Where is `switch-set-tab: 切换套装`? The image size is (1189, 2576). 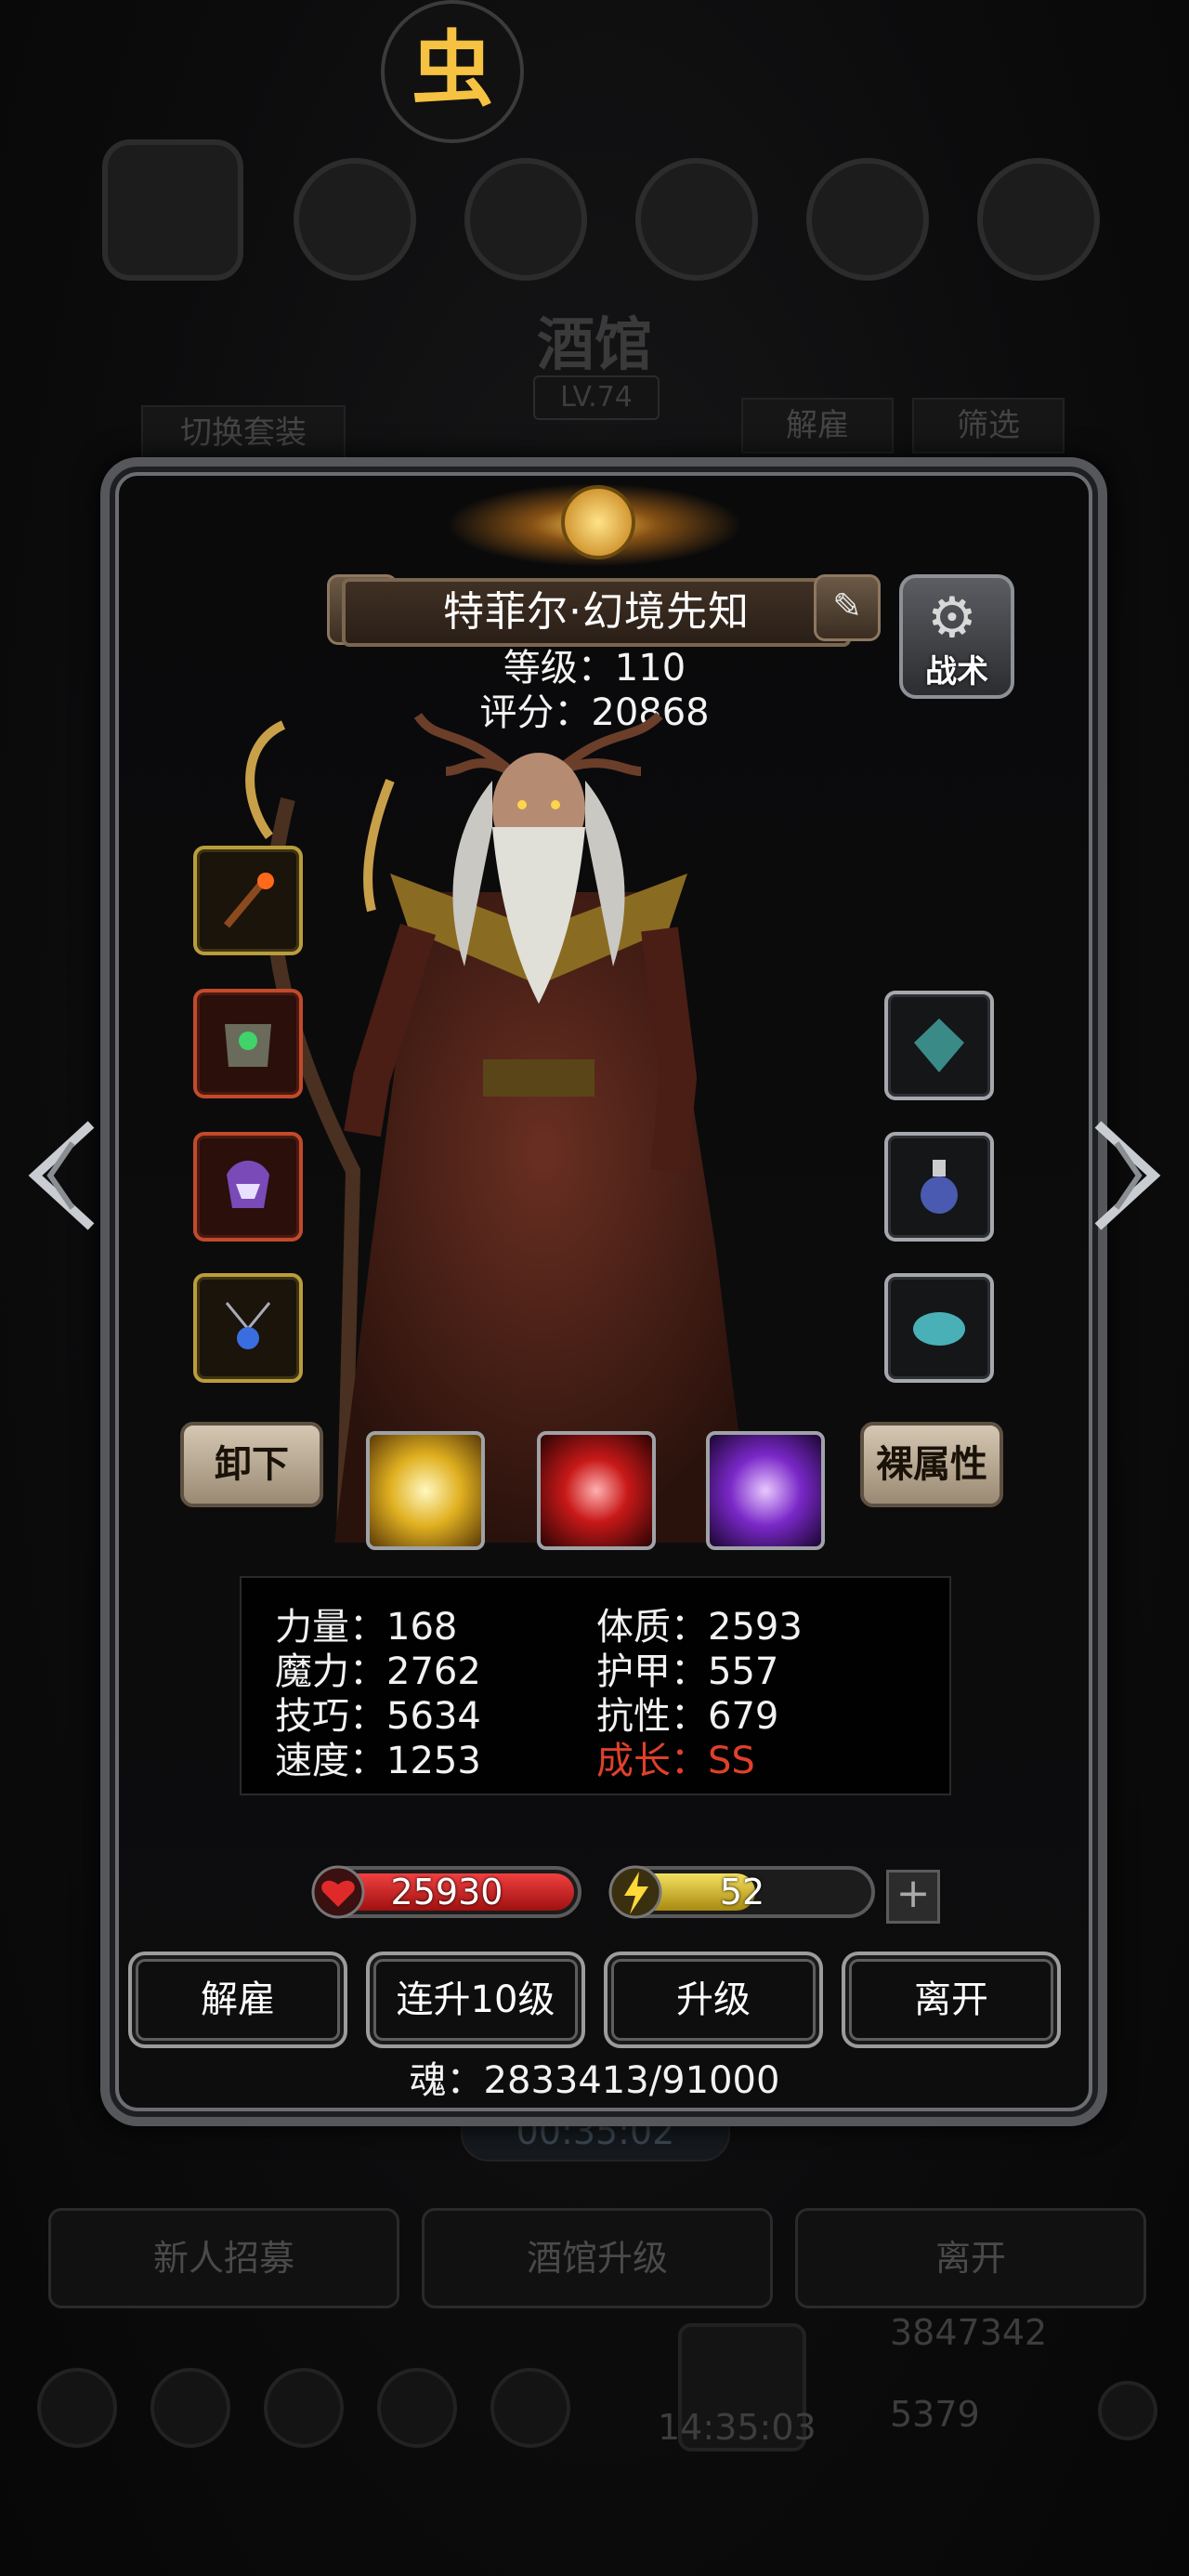
switch-set-tab: 切换套装 is located at coordinates (244, 433).